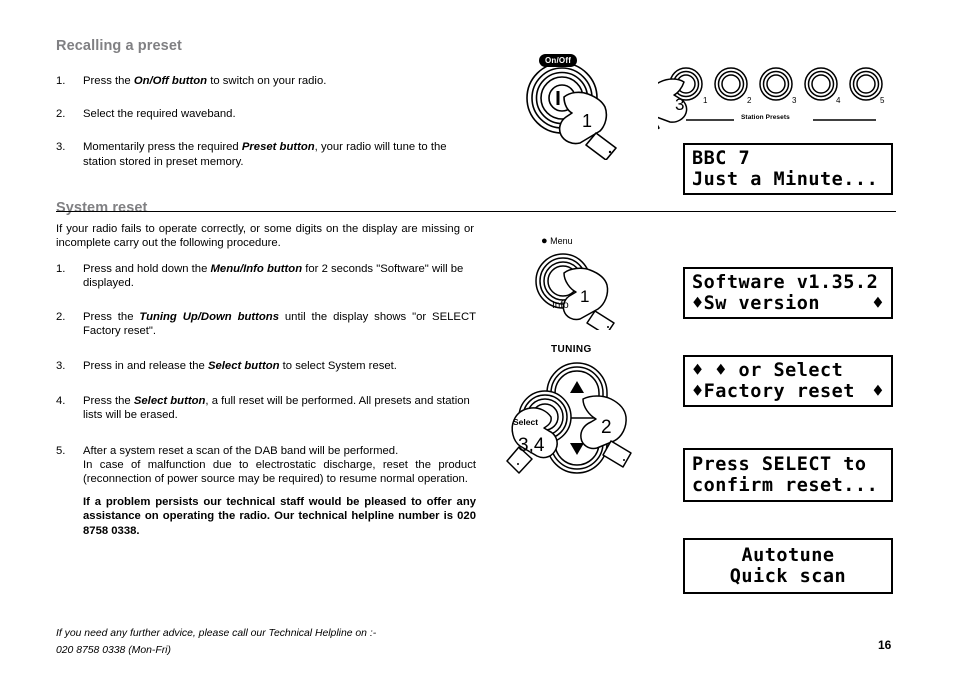  Describe the element at coordinates (788, 555) in the screenshot. I see `lcd-line-1: Autotune` at that location.